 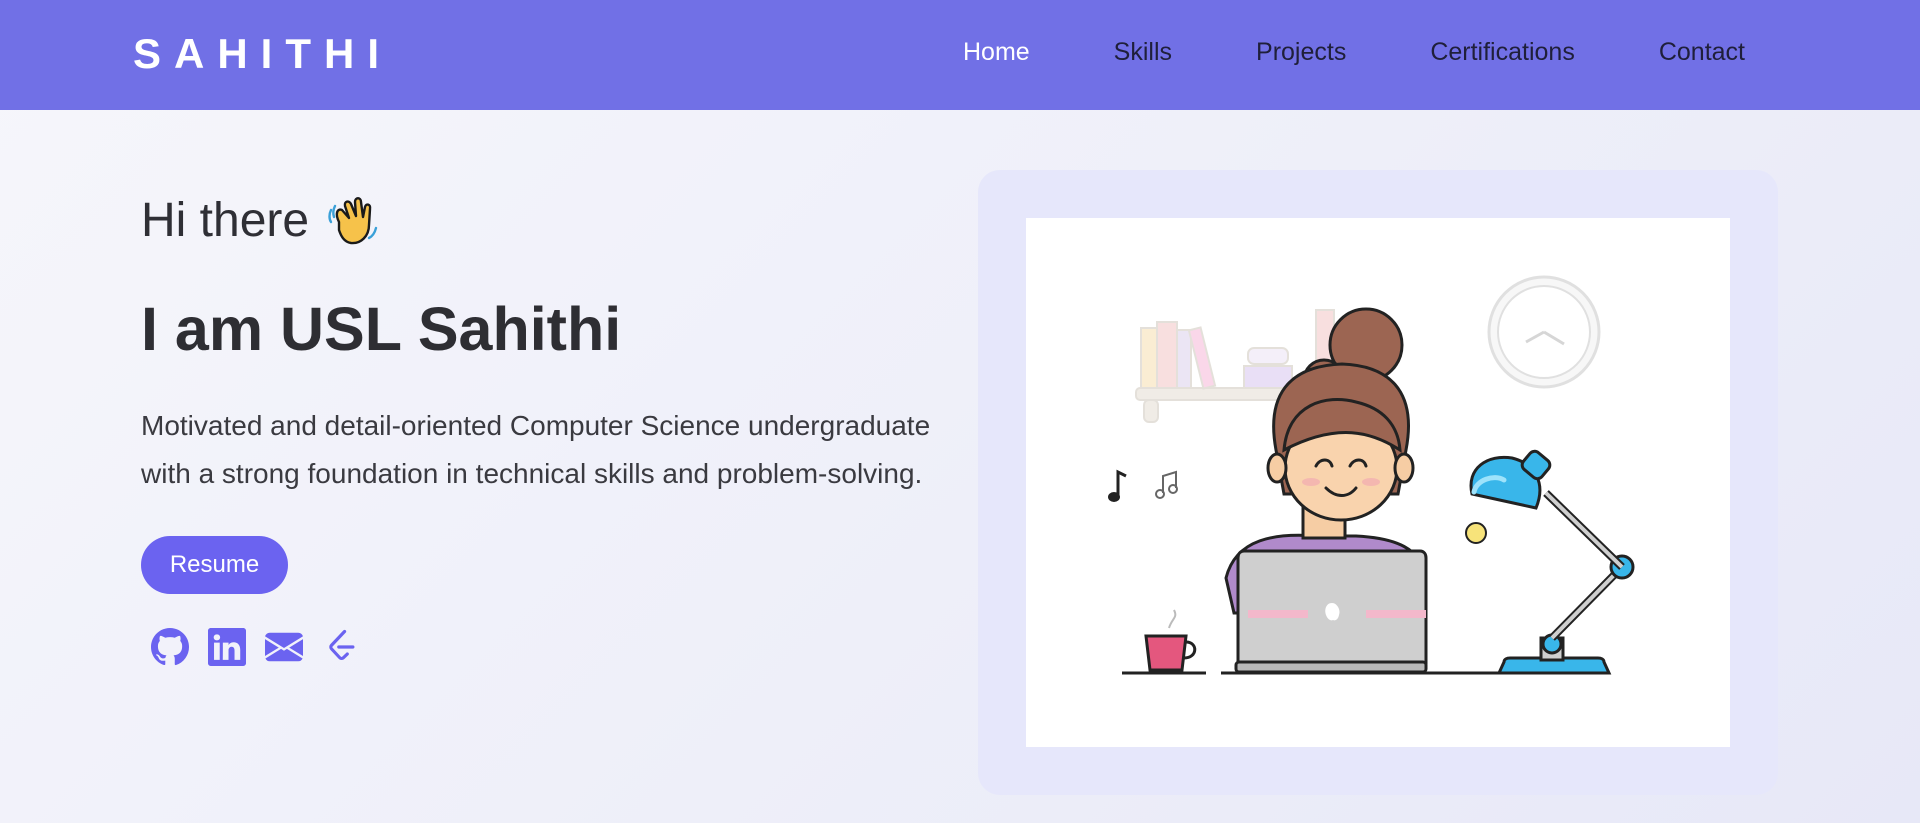 I want to click on greeting: Hi there, so click(x=541, y=220).